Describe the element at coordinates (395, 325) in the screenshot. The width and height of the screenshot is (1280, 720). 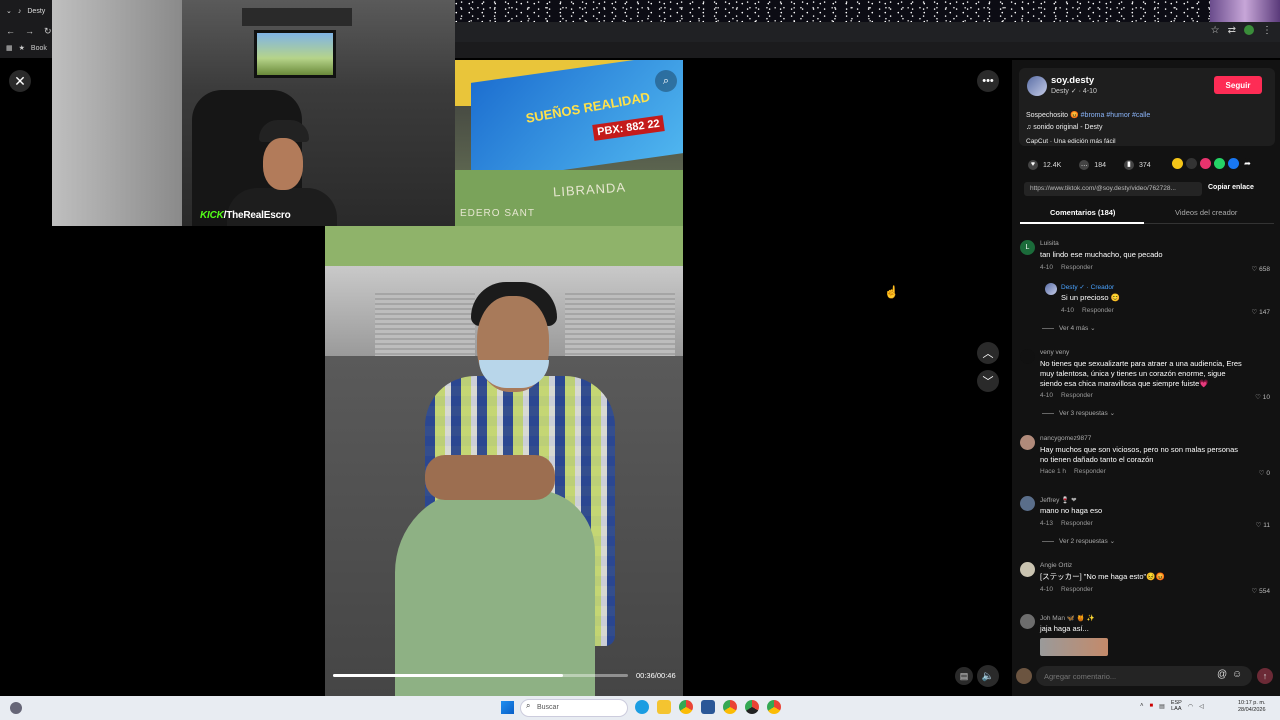
I see `shop-shutter` at that location.